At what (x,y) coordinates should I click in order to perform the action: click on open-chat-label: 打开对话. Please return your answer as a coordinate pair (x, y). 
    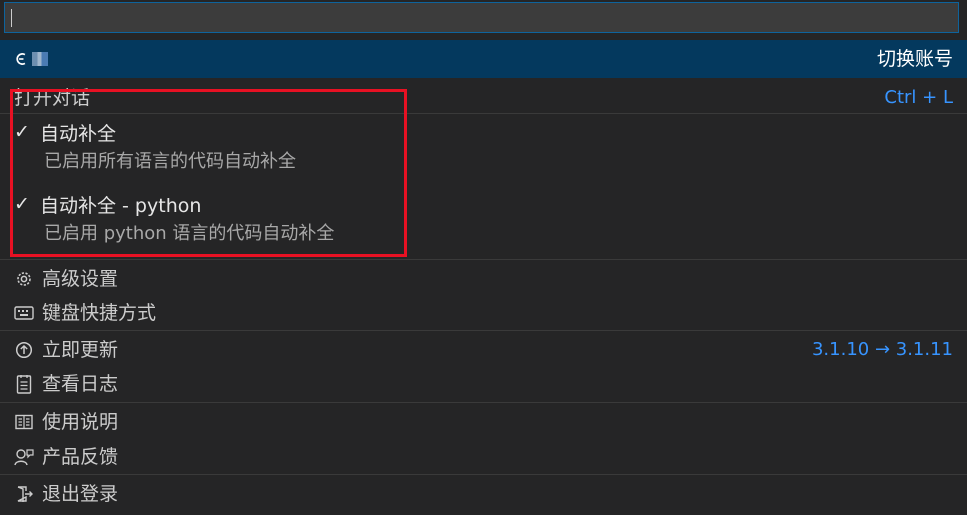
    Looking at the image, I should click on (52, 98).